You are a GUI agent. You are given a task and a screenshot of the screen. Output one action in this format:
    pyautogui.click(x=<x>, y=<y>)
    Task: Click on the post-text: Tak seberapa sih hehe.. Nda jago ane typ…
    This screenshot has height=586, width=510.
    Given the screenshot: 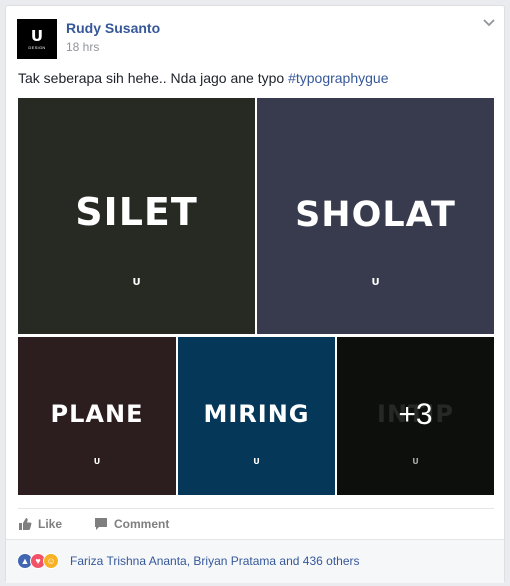 What is the action you would take?
    pyautogui.click(x=203, y=78)
    